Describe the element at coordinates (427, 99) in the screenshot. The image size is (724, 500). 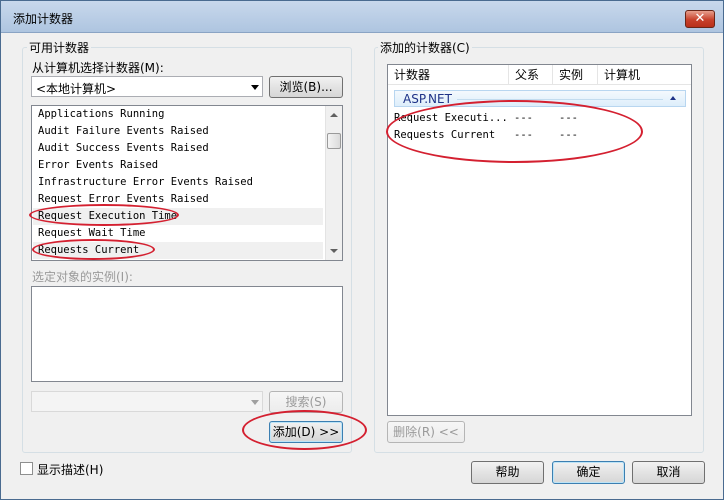
I see `counter-group-name: ASP.NET` at that location.